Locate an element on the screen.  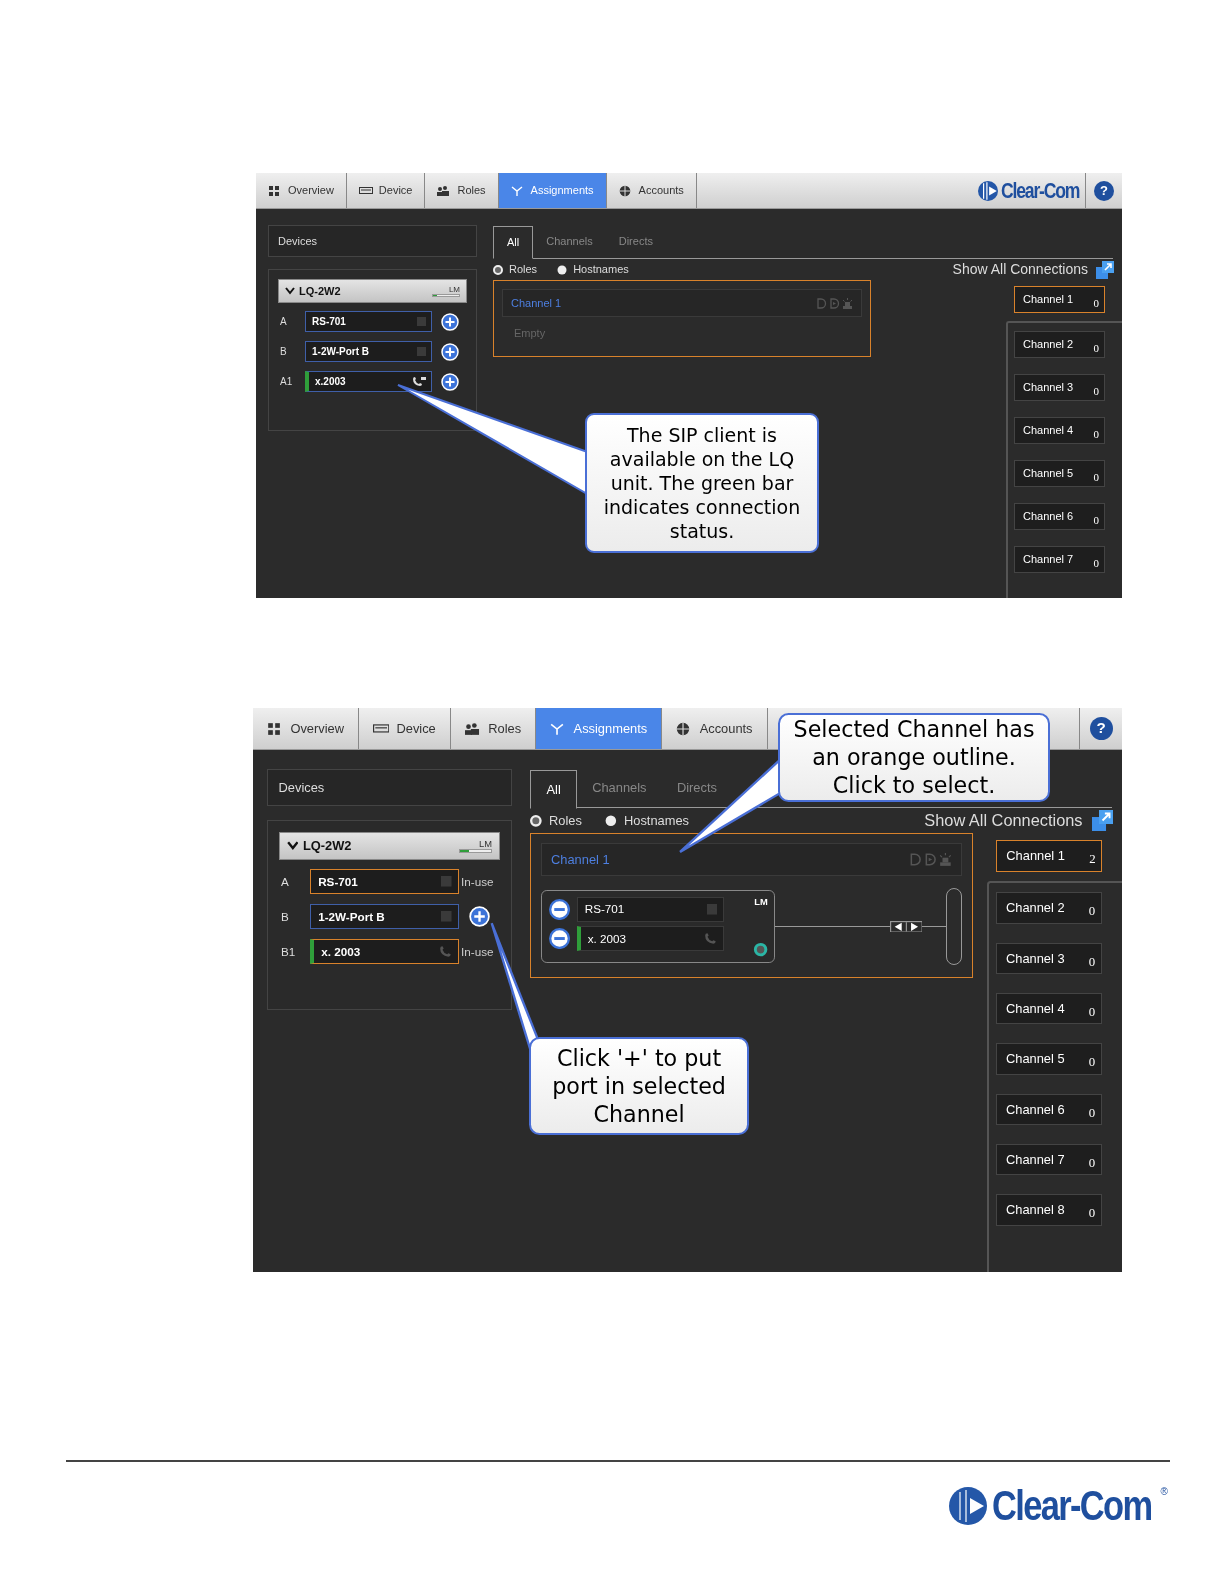
callout: Selected Channel has an orange outline. Click to select. is located at coordinates (914, 757).